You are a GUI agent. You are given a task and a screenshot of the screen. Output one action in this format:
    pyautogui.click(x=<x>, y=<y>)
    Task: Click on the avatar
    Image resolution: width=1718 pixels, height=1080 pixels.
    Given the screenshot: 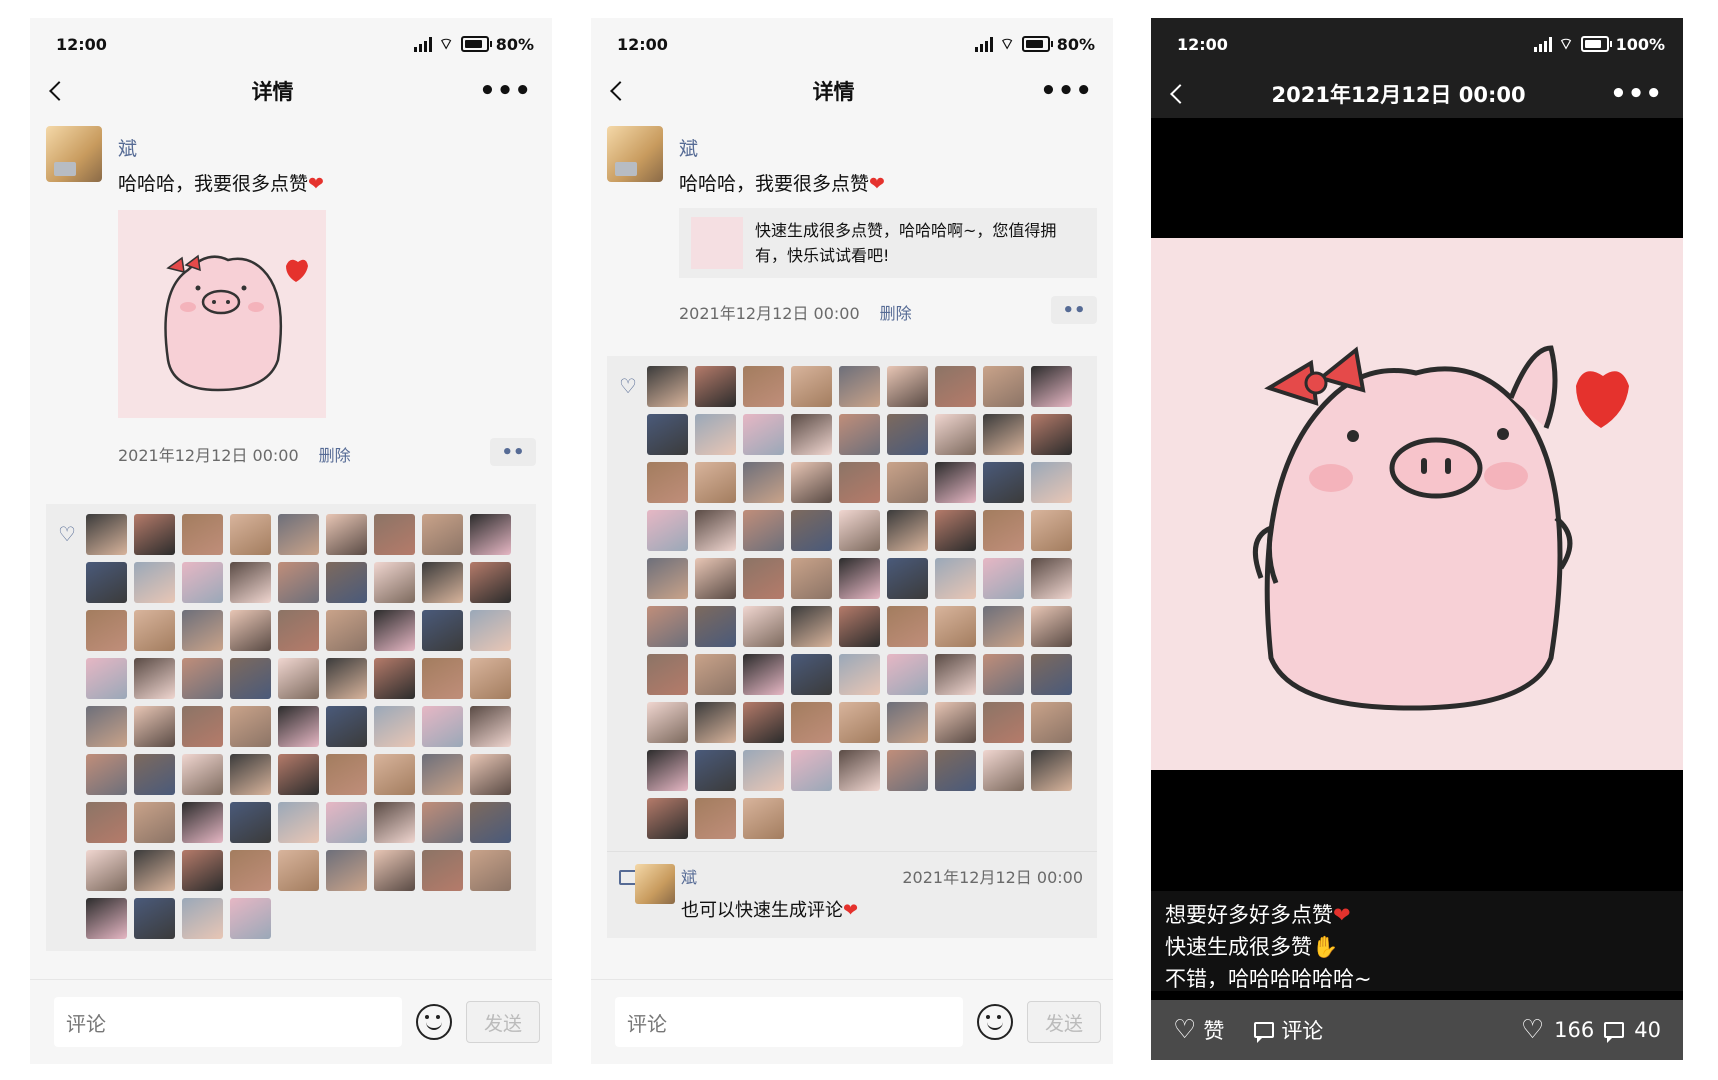 What is the action you would take?
    pyautogui.click(x=635, y=154)
    